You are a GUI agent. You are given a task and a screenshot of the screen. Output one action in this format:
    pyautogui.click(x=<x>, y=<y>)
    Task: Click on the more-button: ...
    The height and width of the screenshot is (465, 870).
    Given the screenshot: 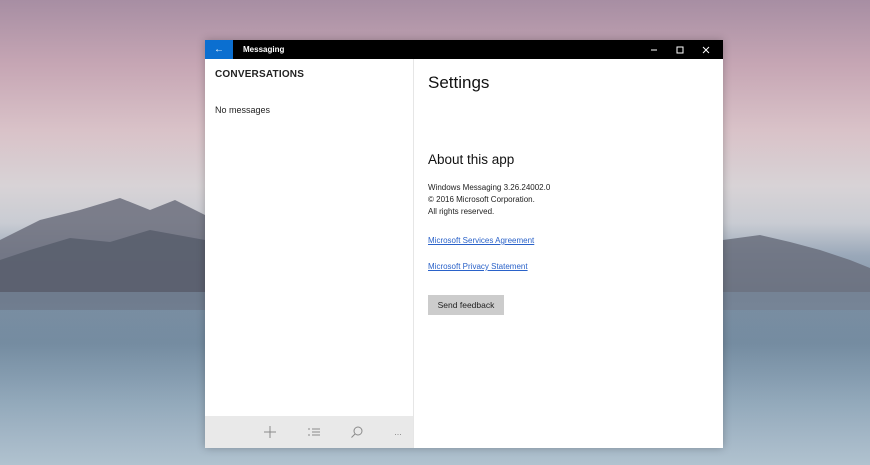 What is the action you would take?
    pyautogui.click(x=398, y=432)
    